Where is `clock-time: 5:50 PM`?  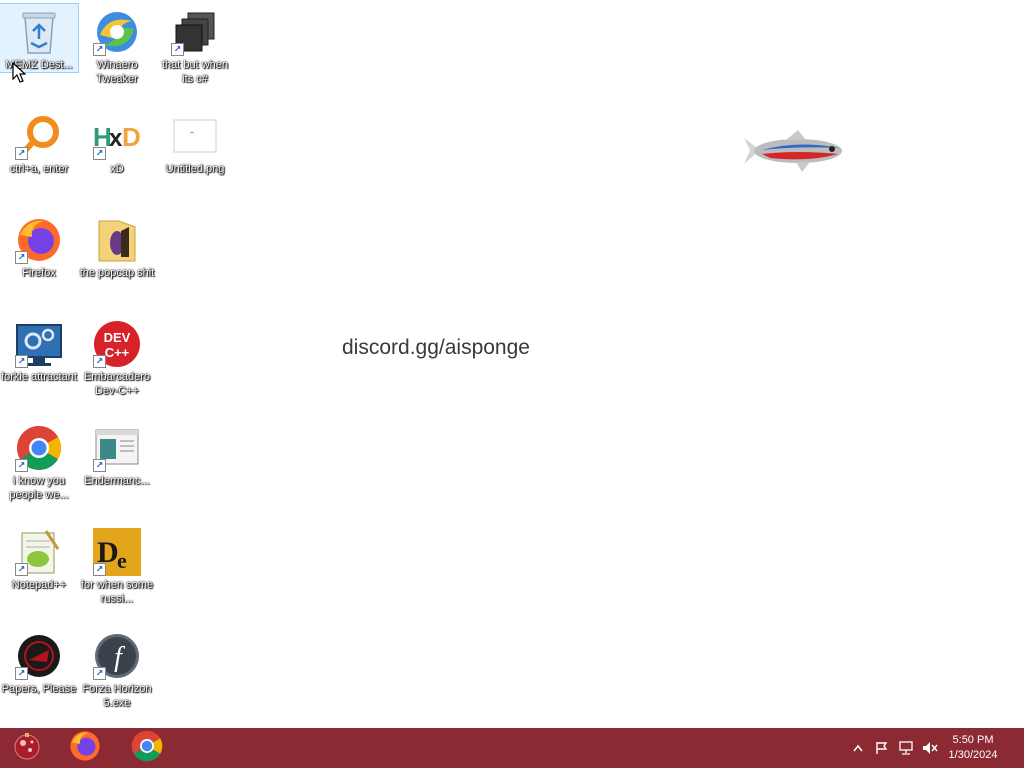
clock-time: 5:50 PM is located at coordinates (973, 740).